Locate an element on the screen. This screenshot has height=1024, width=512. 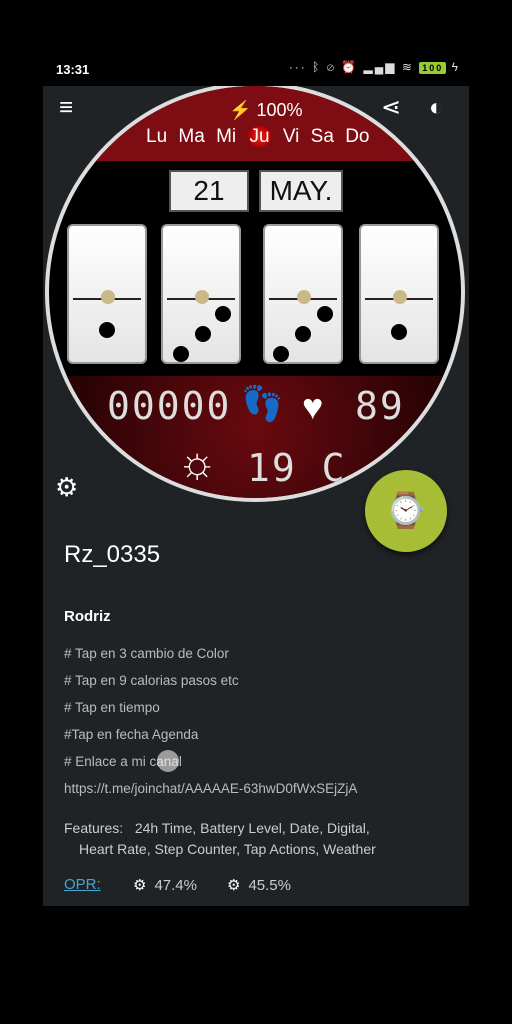
steps-counter: 00000 is located at coordinates (169, 406).